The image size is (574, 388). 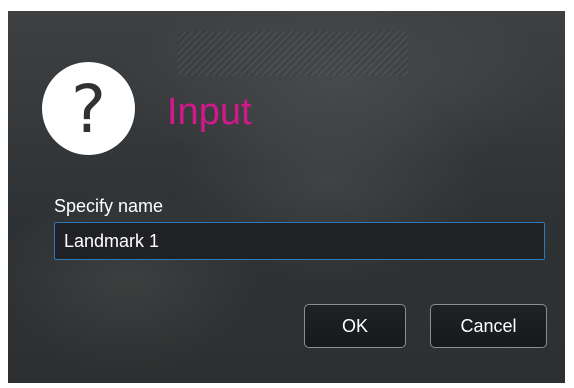 What do you see at coordinates (209, 112) in the screenshot?
I see `dialog-title: Input` at bounding box center [209, 112].